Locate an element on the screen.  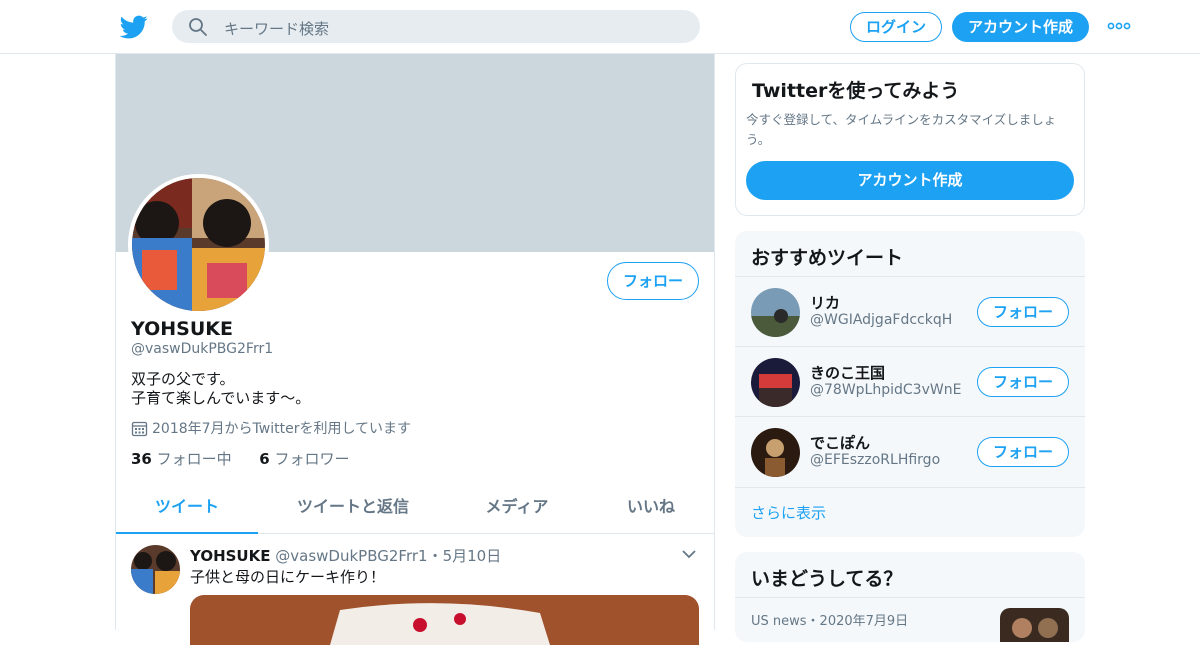
profile-stats: 36 フォロー中 6 フォロワー is located at coordinates (240, 458).